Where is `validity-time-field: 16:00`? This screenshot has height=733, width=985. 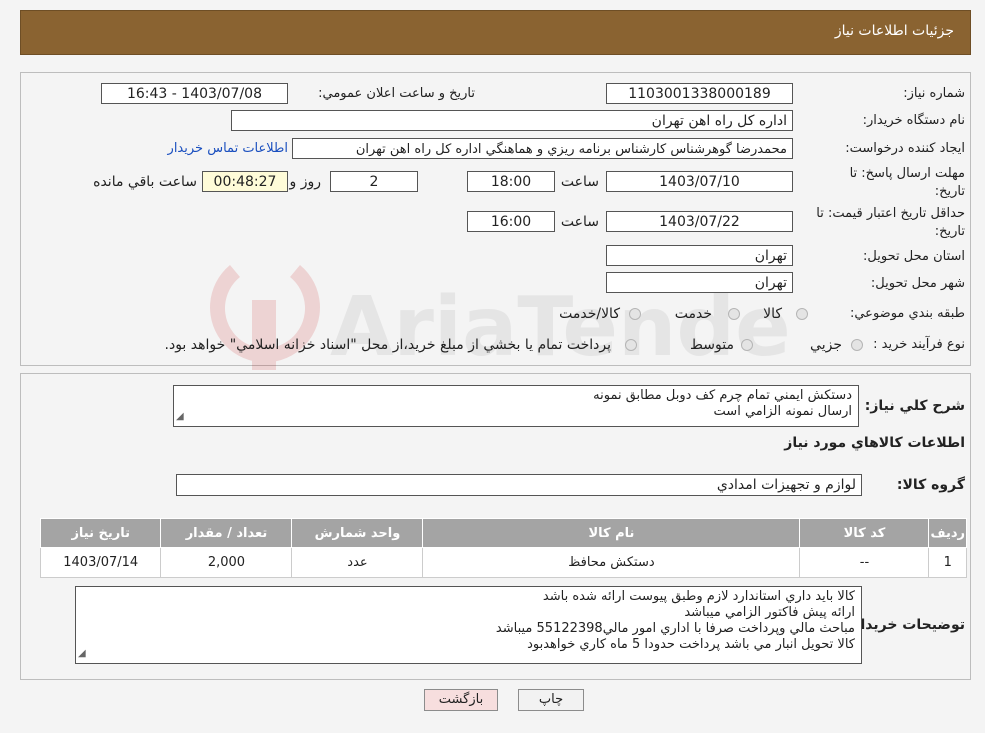
validity-time-field: 16:00 is located at coordinates (511, 221).